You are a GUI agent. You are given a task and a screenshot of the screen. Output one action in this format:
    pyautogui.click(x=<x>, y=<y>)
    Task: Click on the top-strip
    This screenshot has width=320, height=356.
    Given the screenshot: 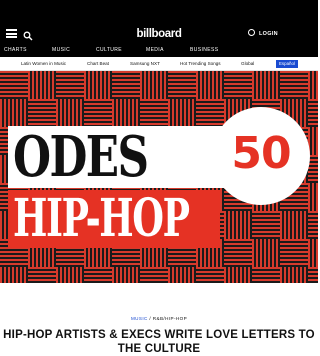 What is the action you would take?
    pyautogui.click(x=159, y=12)
    